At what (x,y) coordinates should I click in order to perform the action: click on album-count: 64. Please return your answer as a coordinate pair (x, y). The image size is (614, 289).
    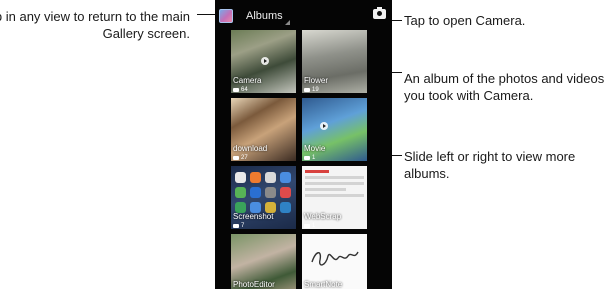
    Looking at the image, I should click on (240, 90).